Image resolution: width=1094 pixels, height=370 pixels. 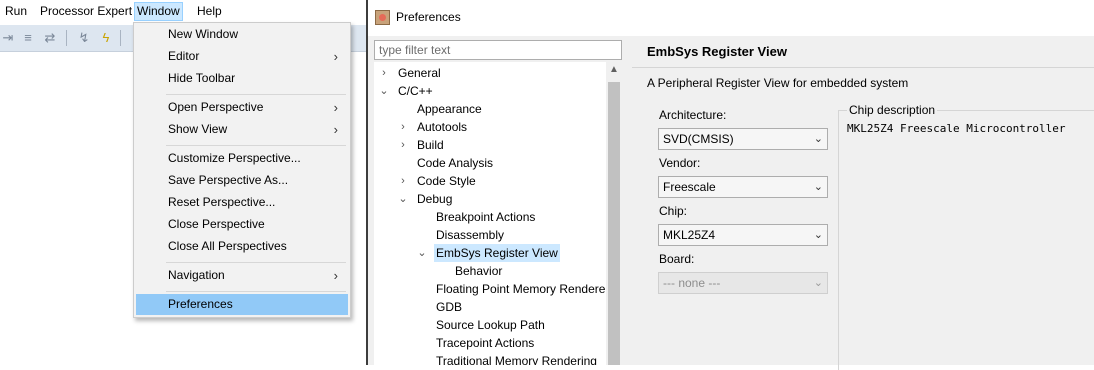 I want to click on step-return-icon: ⇄, so click(x=50, y=38).